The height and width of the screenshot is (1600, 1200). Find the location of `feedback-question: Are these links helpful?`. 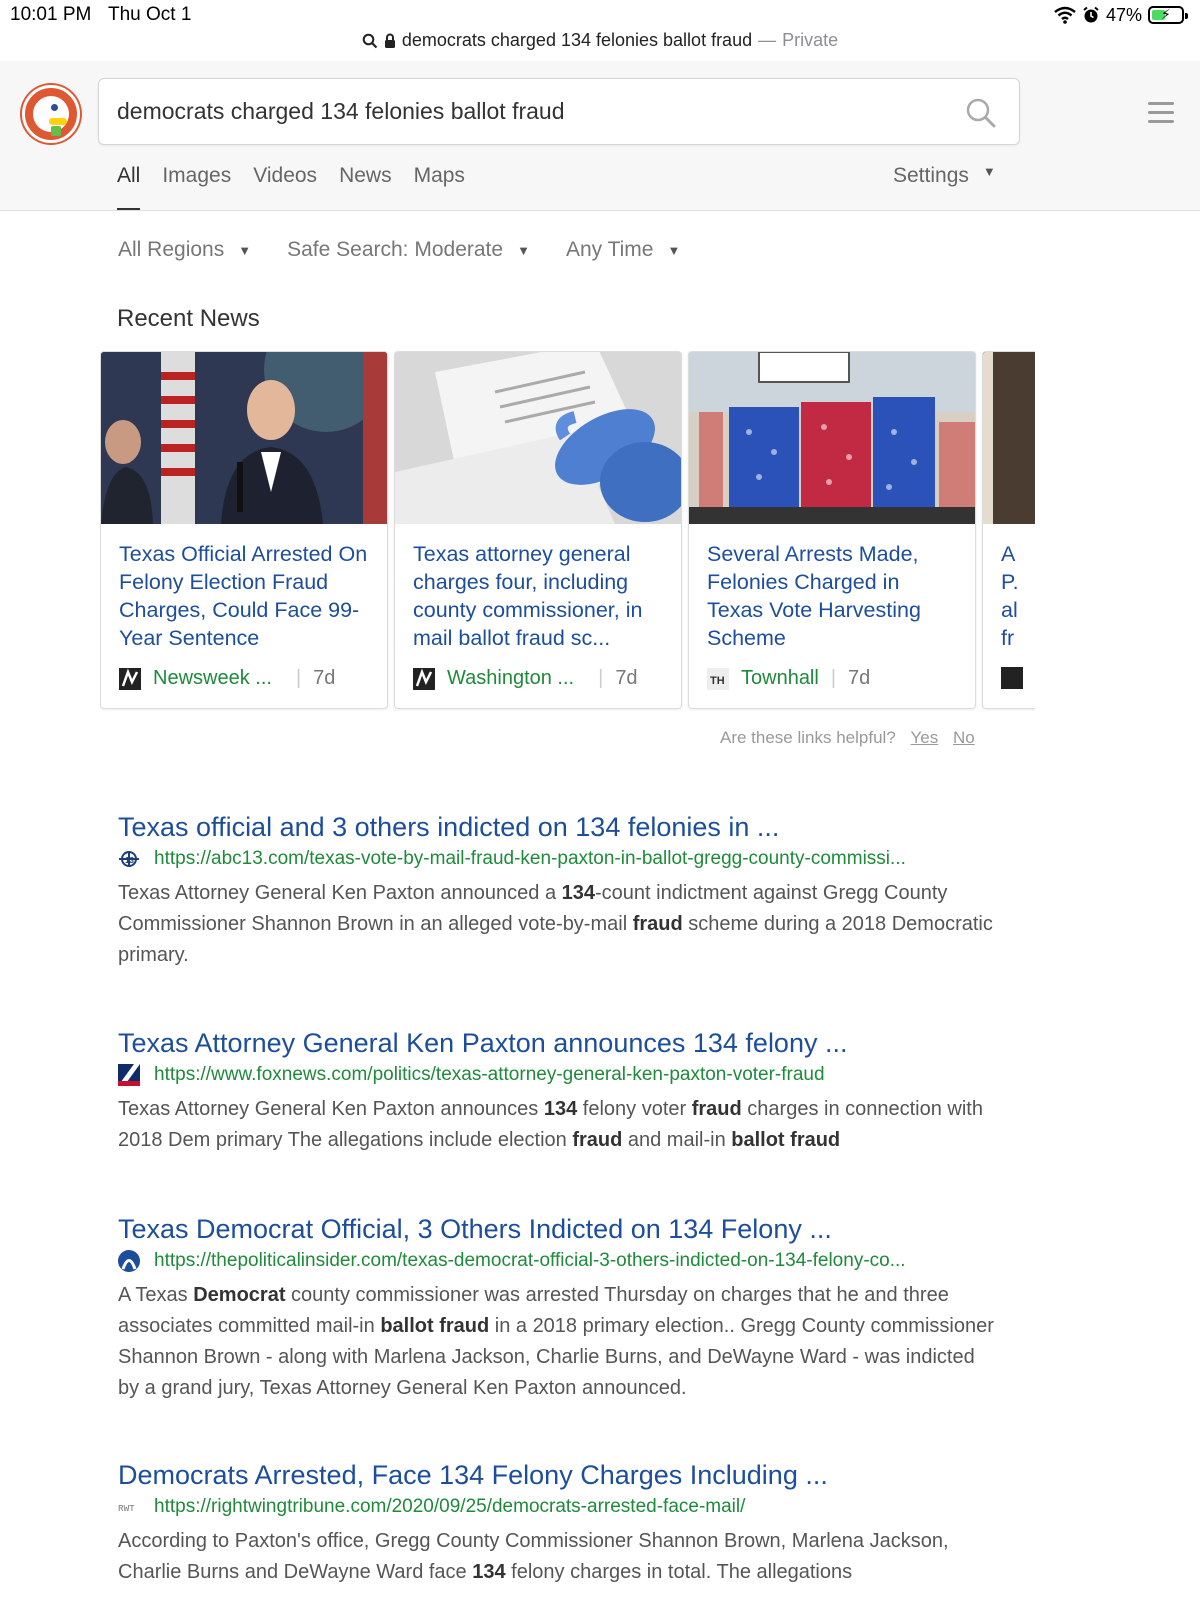

feedback-question: Are these links helpful? is located at coordinates (808, 737).